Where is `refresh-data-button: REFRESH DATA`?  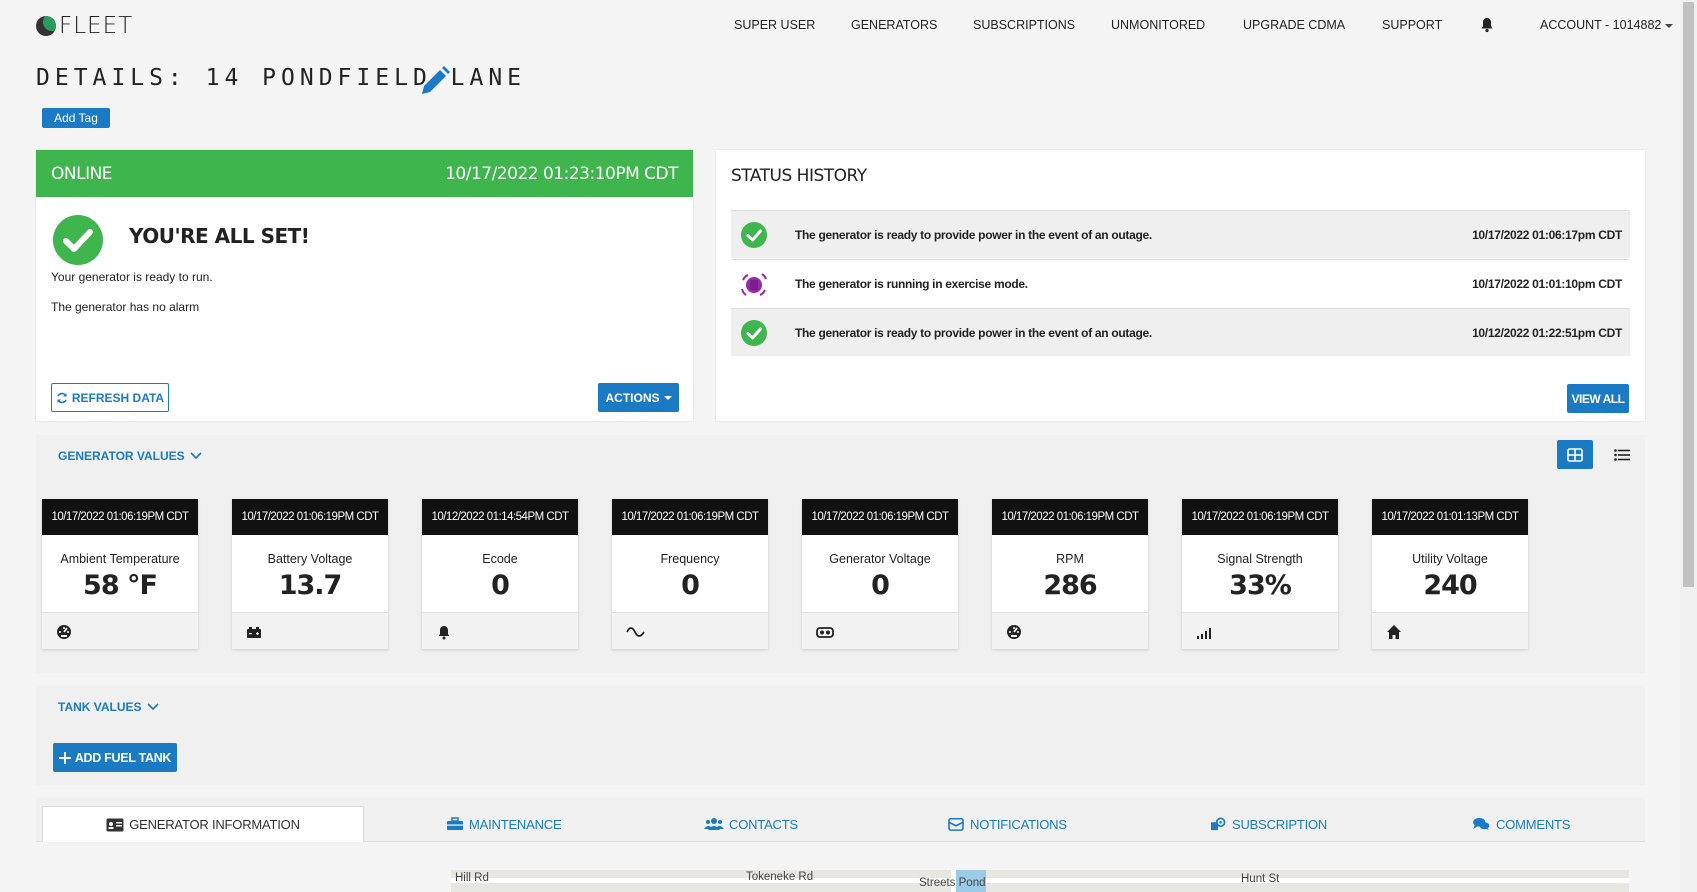
refresh-data-button: REFRESH DATA is located at coordinates (110, 397).